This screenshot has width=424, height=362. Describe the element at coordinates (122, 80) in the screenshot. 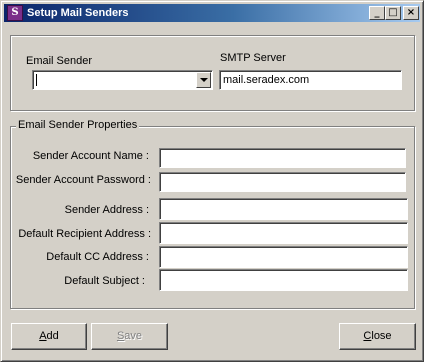

I see `email-sender-combobox` at that location.